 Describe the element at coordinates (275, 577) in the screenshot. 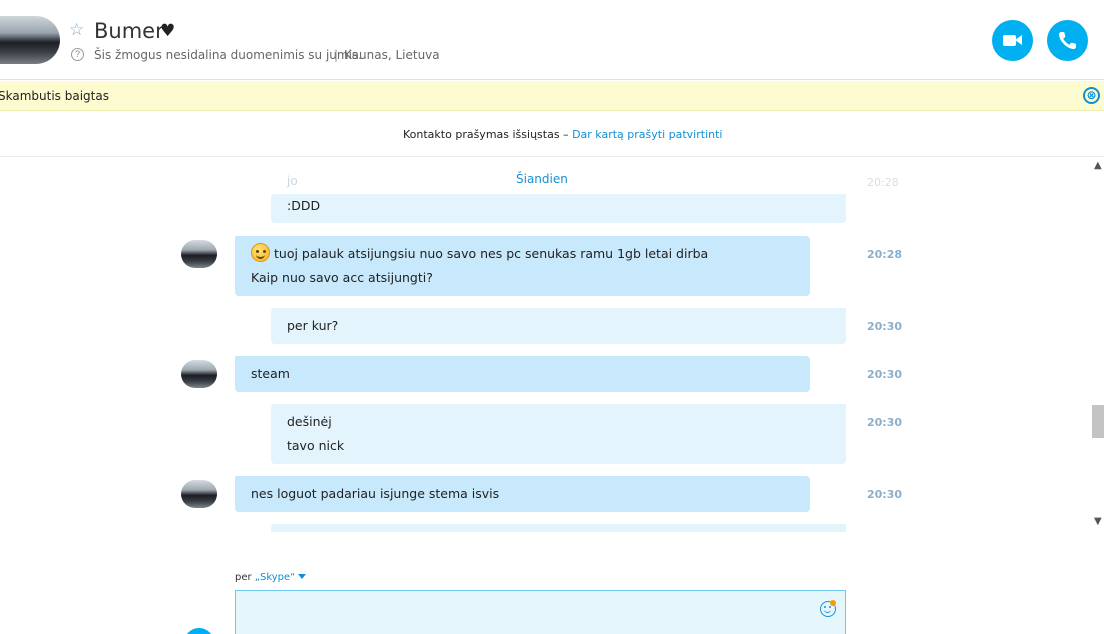

I see `send-via-selector: „Skype“` at that location.